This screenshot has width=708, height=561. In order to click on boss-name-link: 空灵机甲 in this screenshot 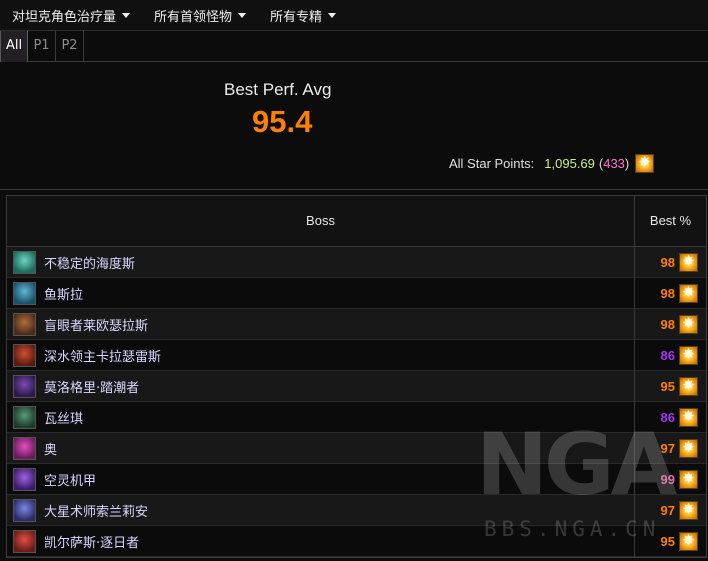, I will do `click(339, 479)`.